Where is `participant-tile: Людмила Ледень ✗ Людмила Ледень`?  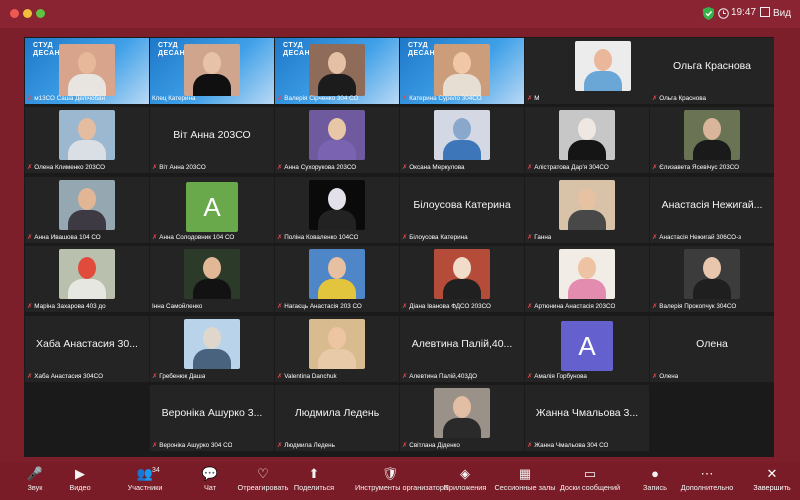
participant-tile: Людмила Ледень ✗ Людмила Ледень is located at coordinates (337, 418).